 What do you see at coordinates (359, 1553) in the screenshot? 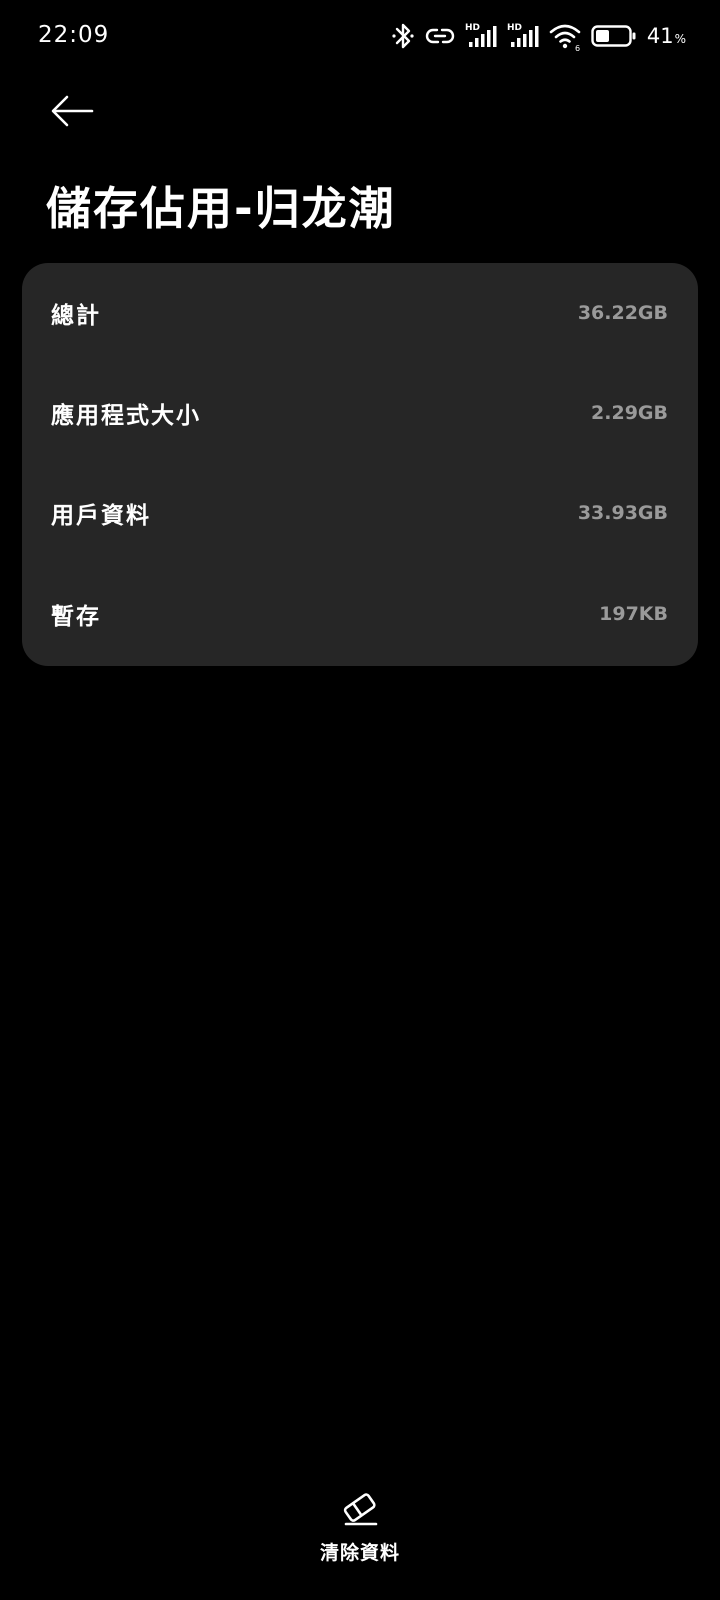
I see `clear-data-label: 清除資料` at bounding box center [359, 1553].